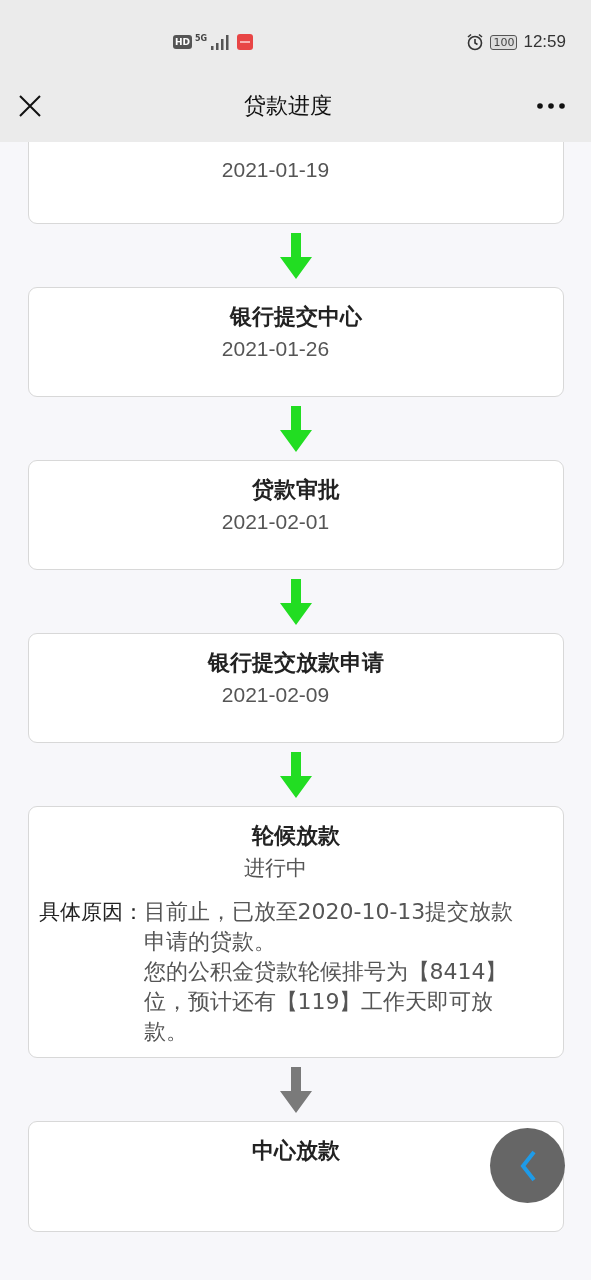  I want to click on step-title: 轮候放款, so click(295, 836).